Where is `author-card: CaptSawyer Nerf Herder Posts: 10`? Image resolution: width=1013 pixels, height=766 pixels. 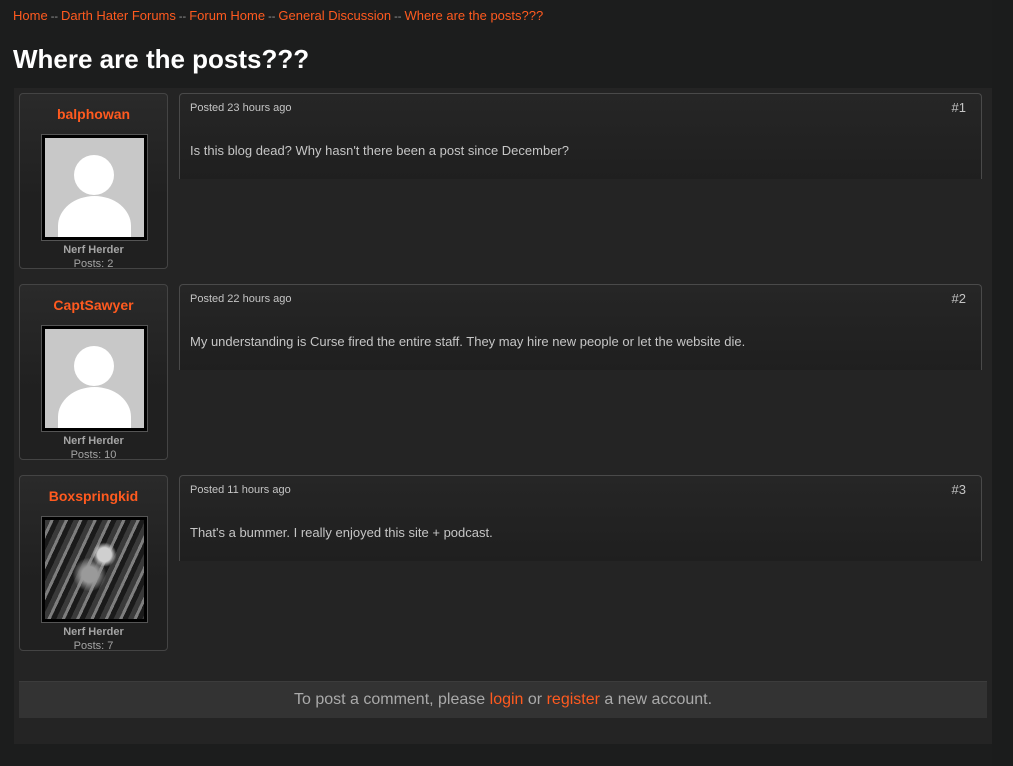 author-card: CaptSawyer Nerf Herder Posts: 10 is located at coordinates (93, 372).